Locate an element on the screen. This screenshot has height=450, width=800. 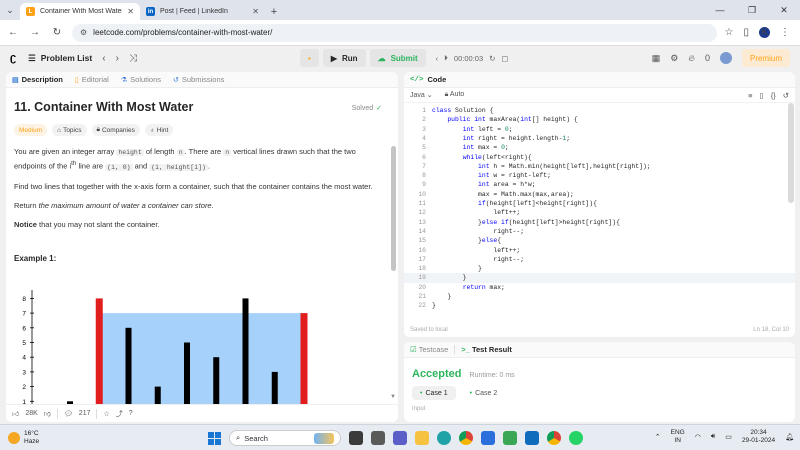
submit-button: ☁ Submit is located at coordinates (397, 58).